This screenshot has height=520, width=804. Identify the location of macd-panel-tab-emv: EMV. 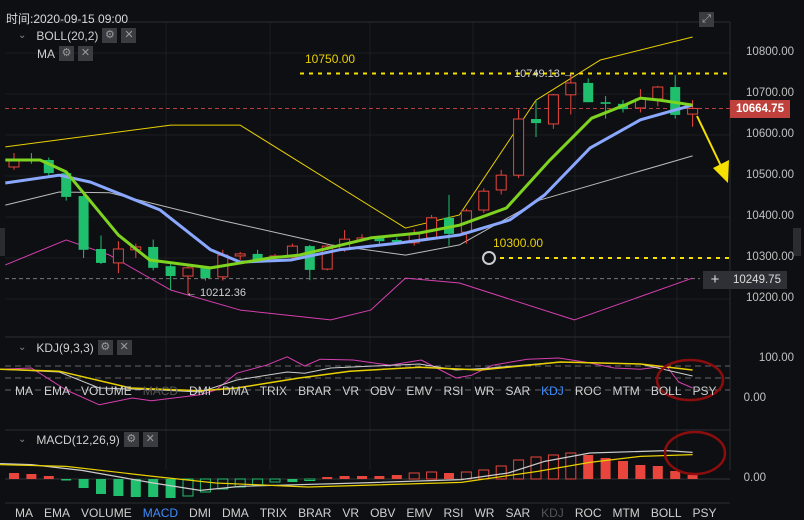
(419, 513).